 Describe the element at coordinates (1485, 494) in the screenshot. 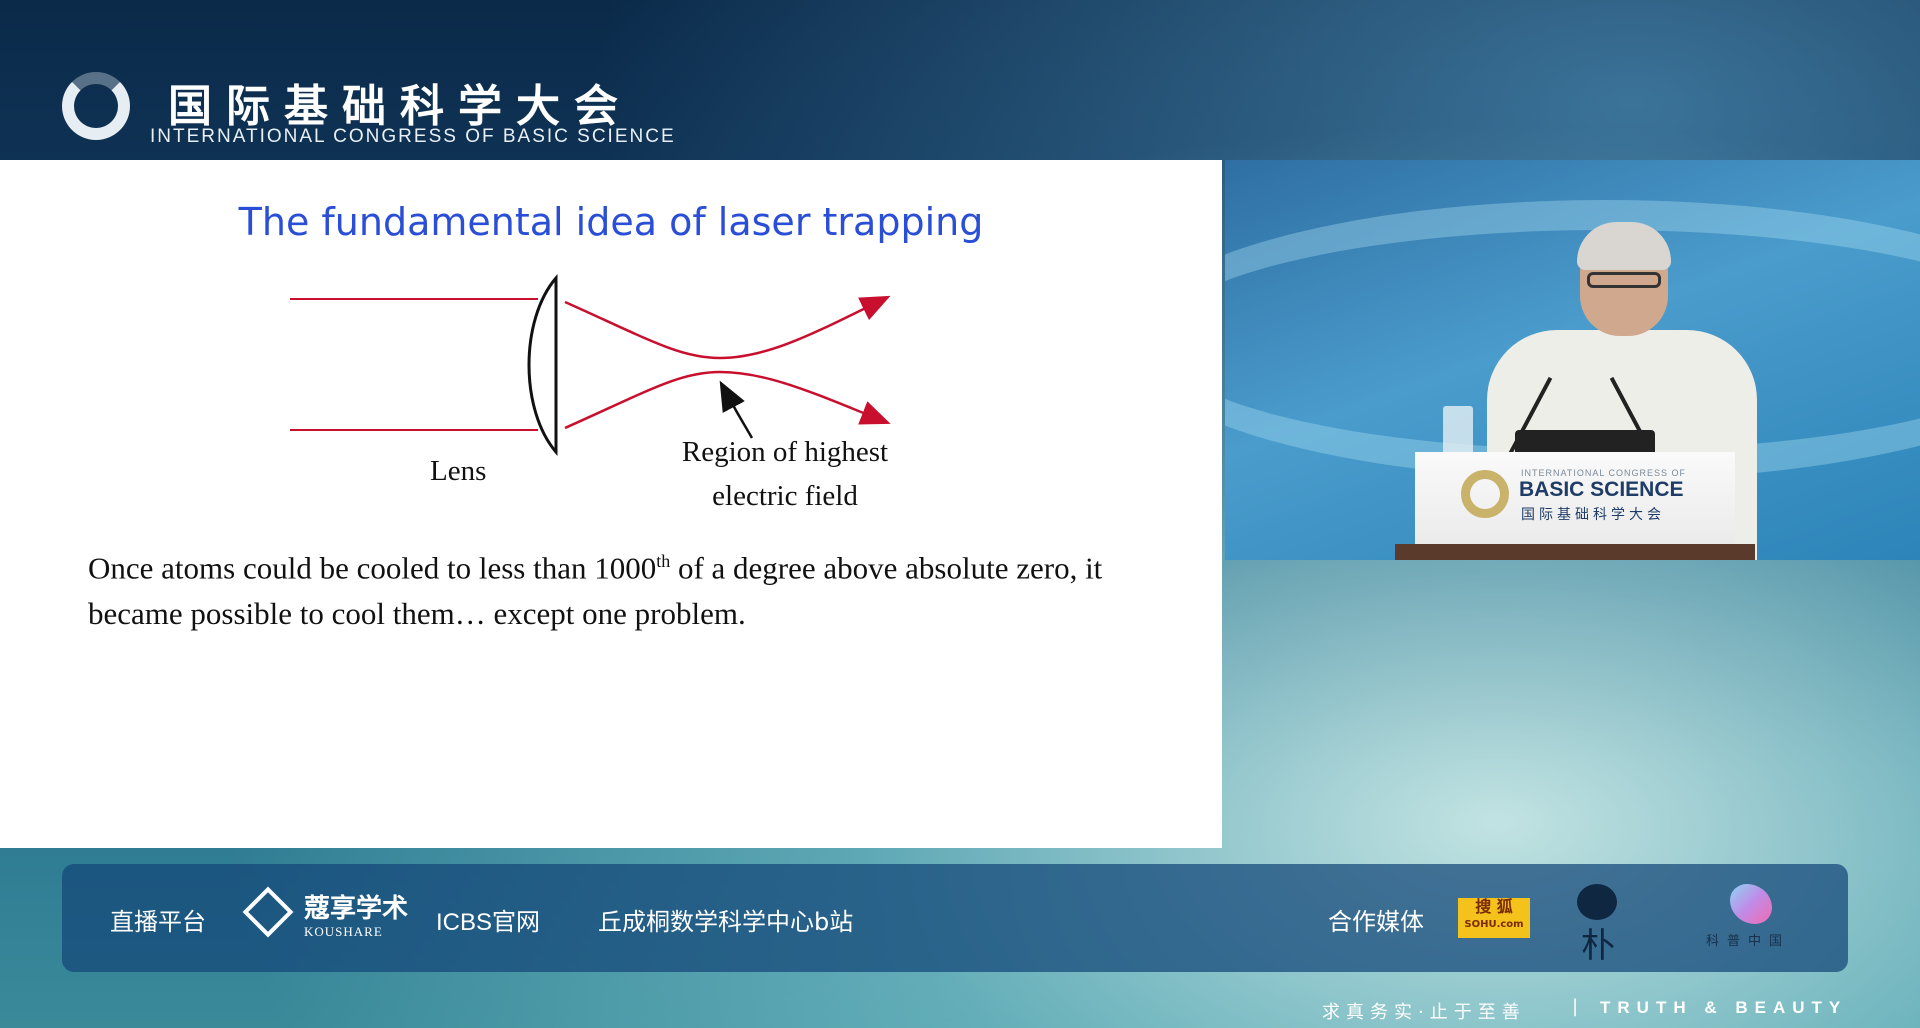

I see `podium-logo-icon` at that location.